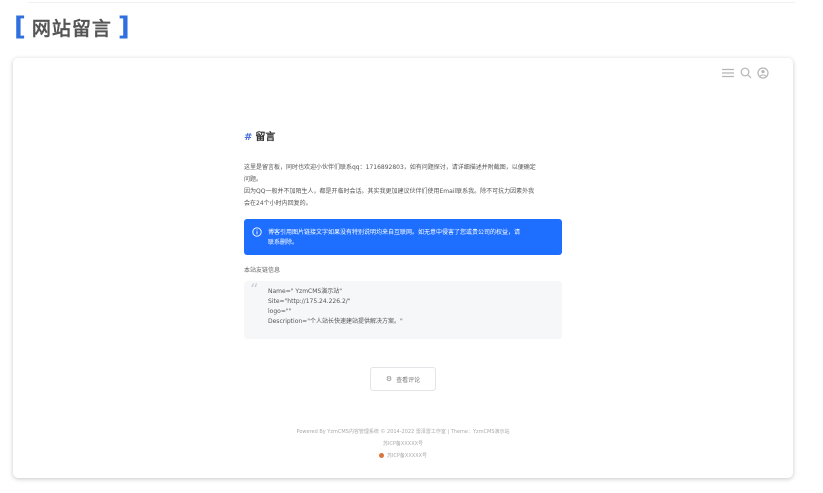 This screenshot has height=493, width=823. I want to click on link-info-line: Site="http://175.24.226.2/", so click(309, 301).